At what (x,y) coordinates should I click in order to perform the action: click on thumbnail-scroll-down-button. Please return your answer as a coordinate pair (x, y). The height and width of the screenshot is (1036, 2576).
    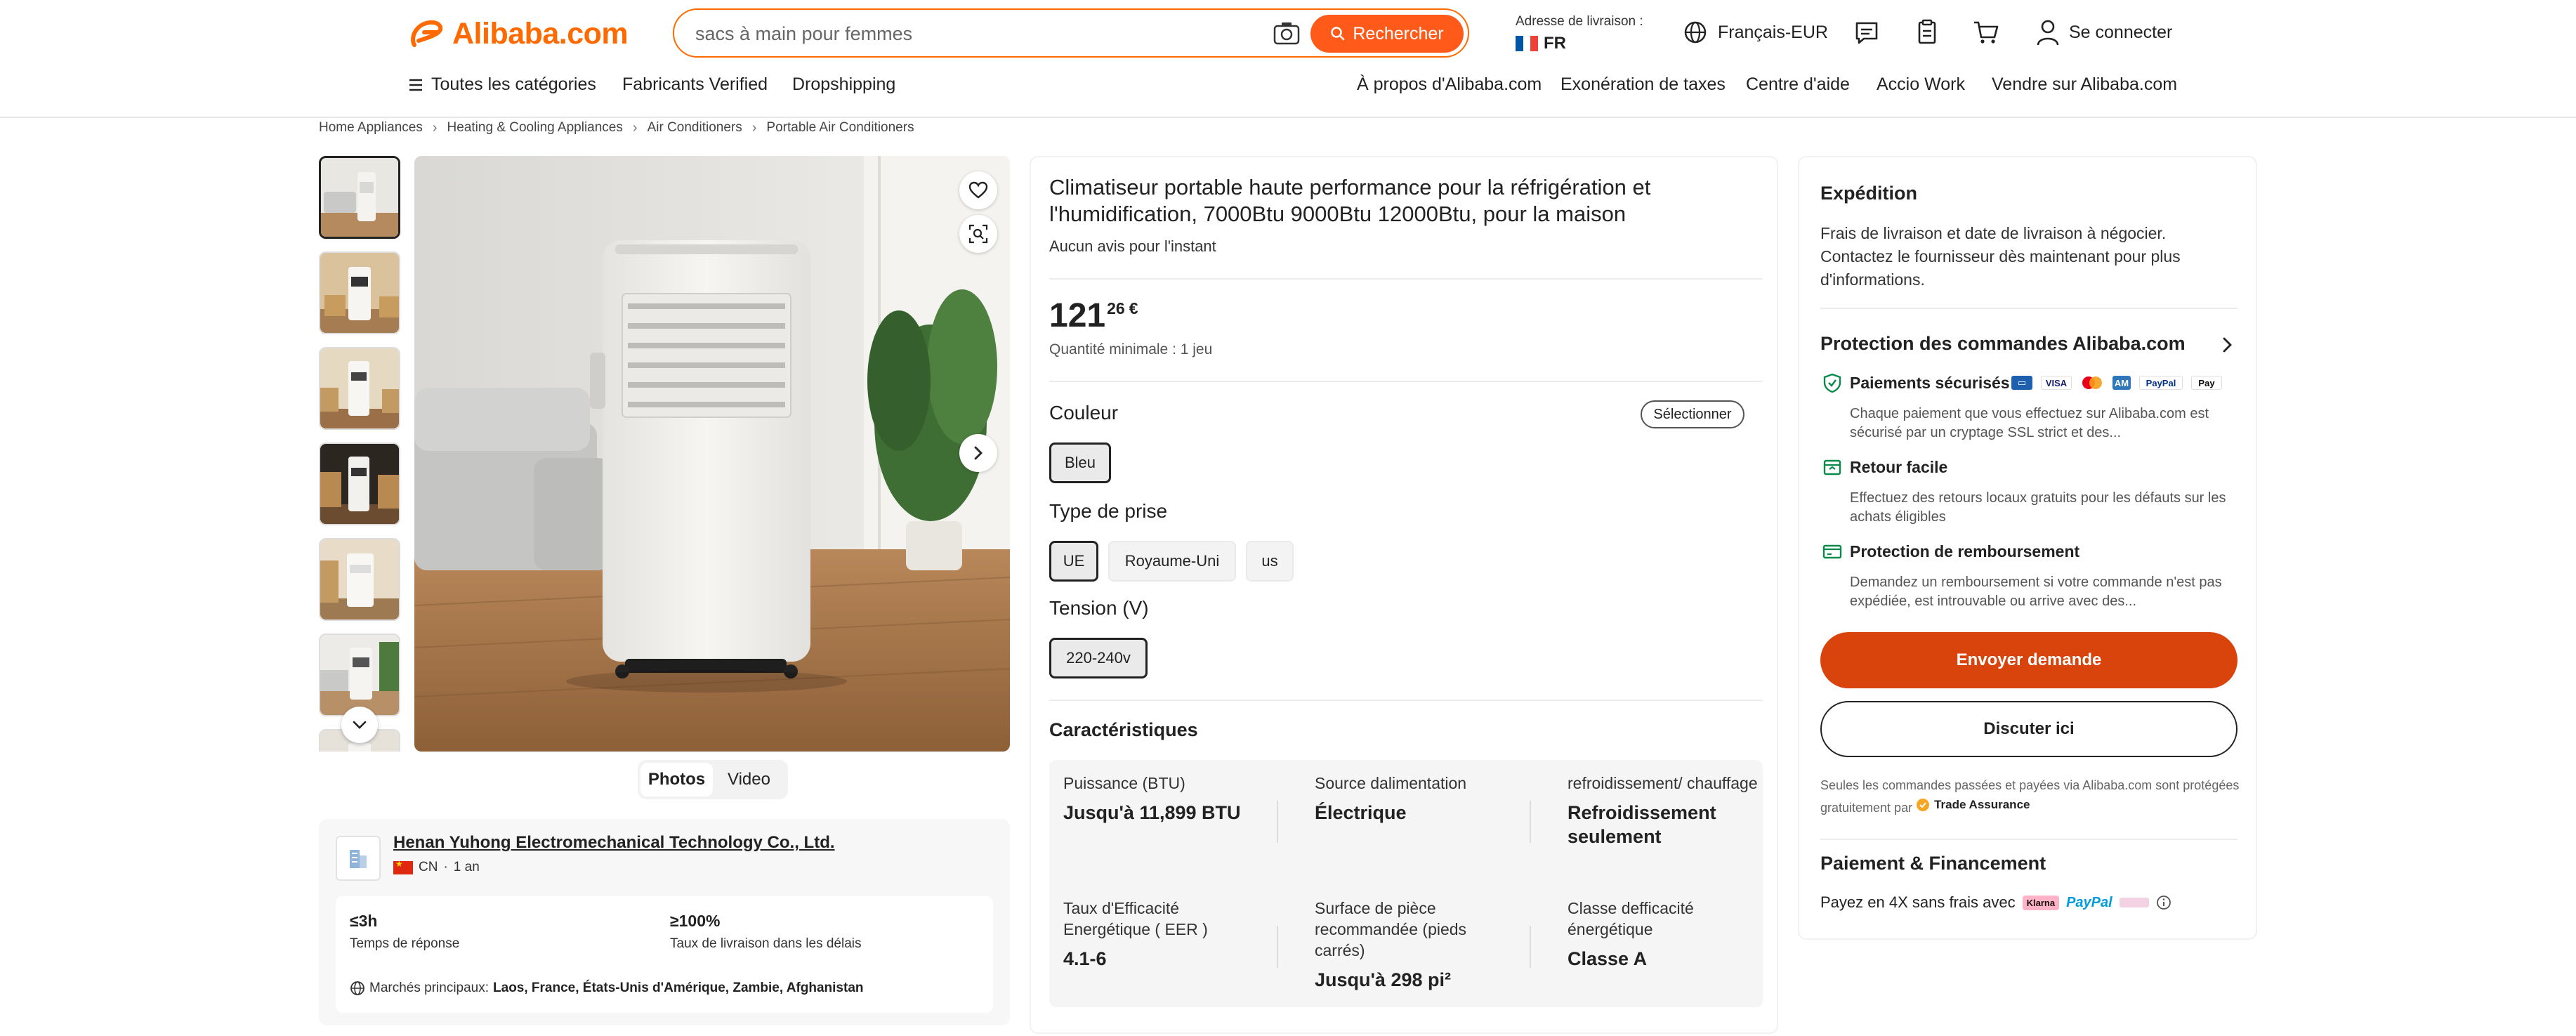
    Looking at the image, I should click on (359, 725).